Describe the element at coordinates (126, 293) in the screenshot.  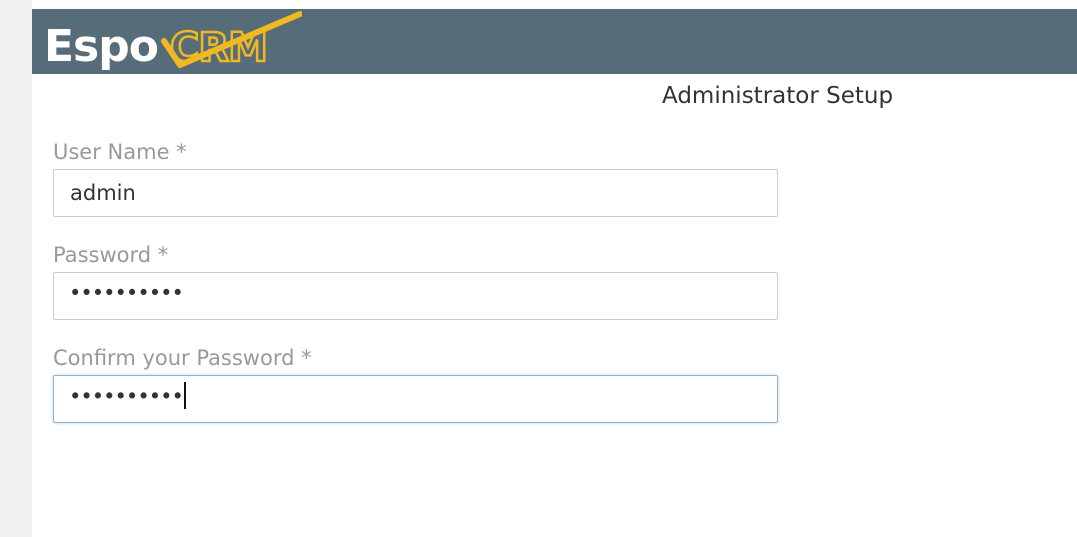
I see `password-masked-value: ••••••••••` at that location.